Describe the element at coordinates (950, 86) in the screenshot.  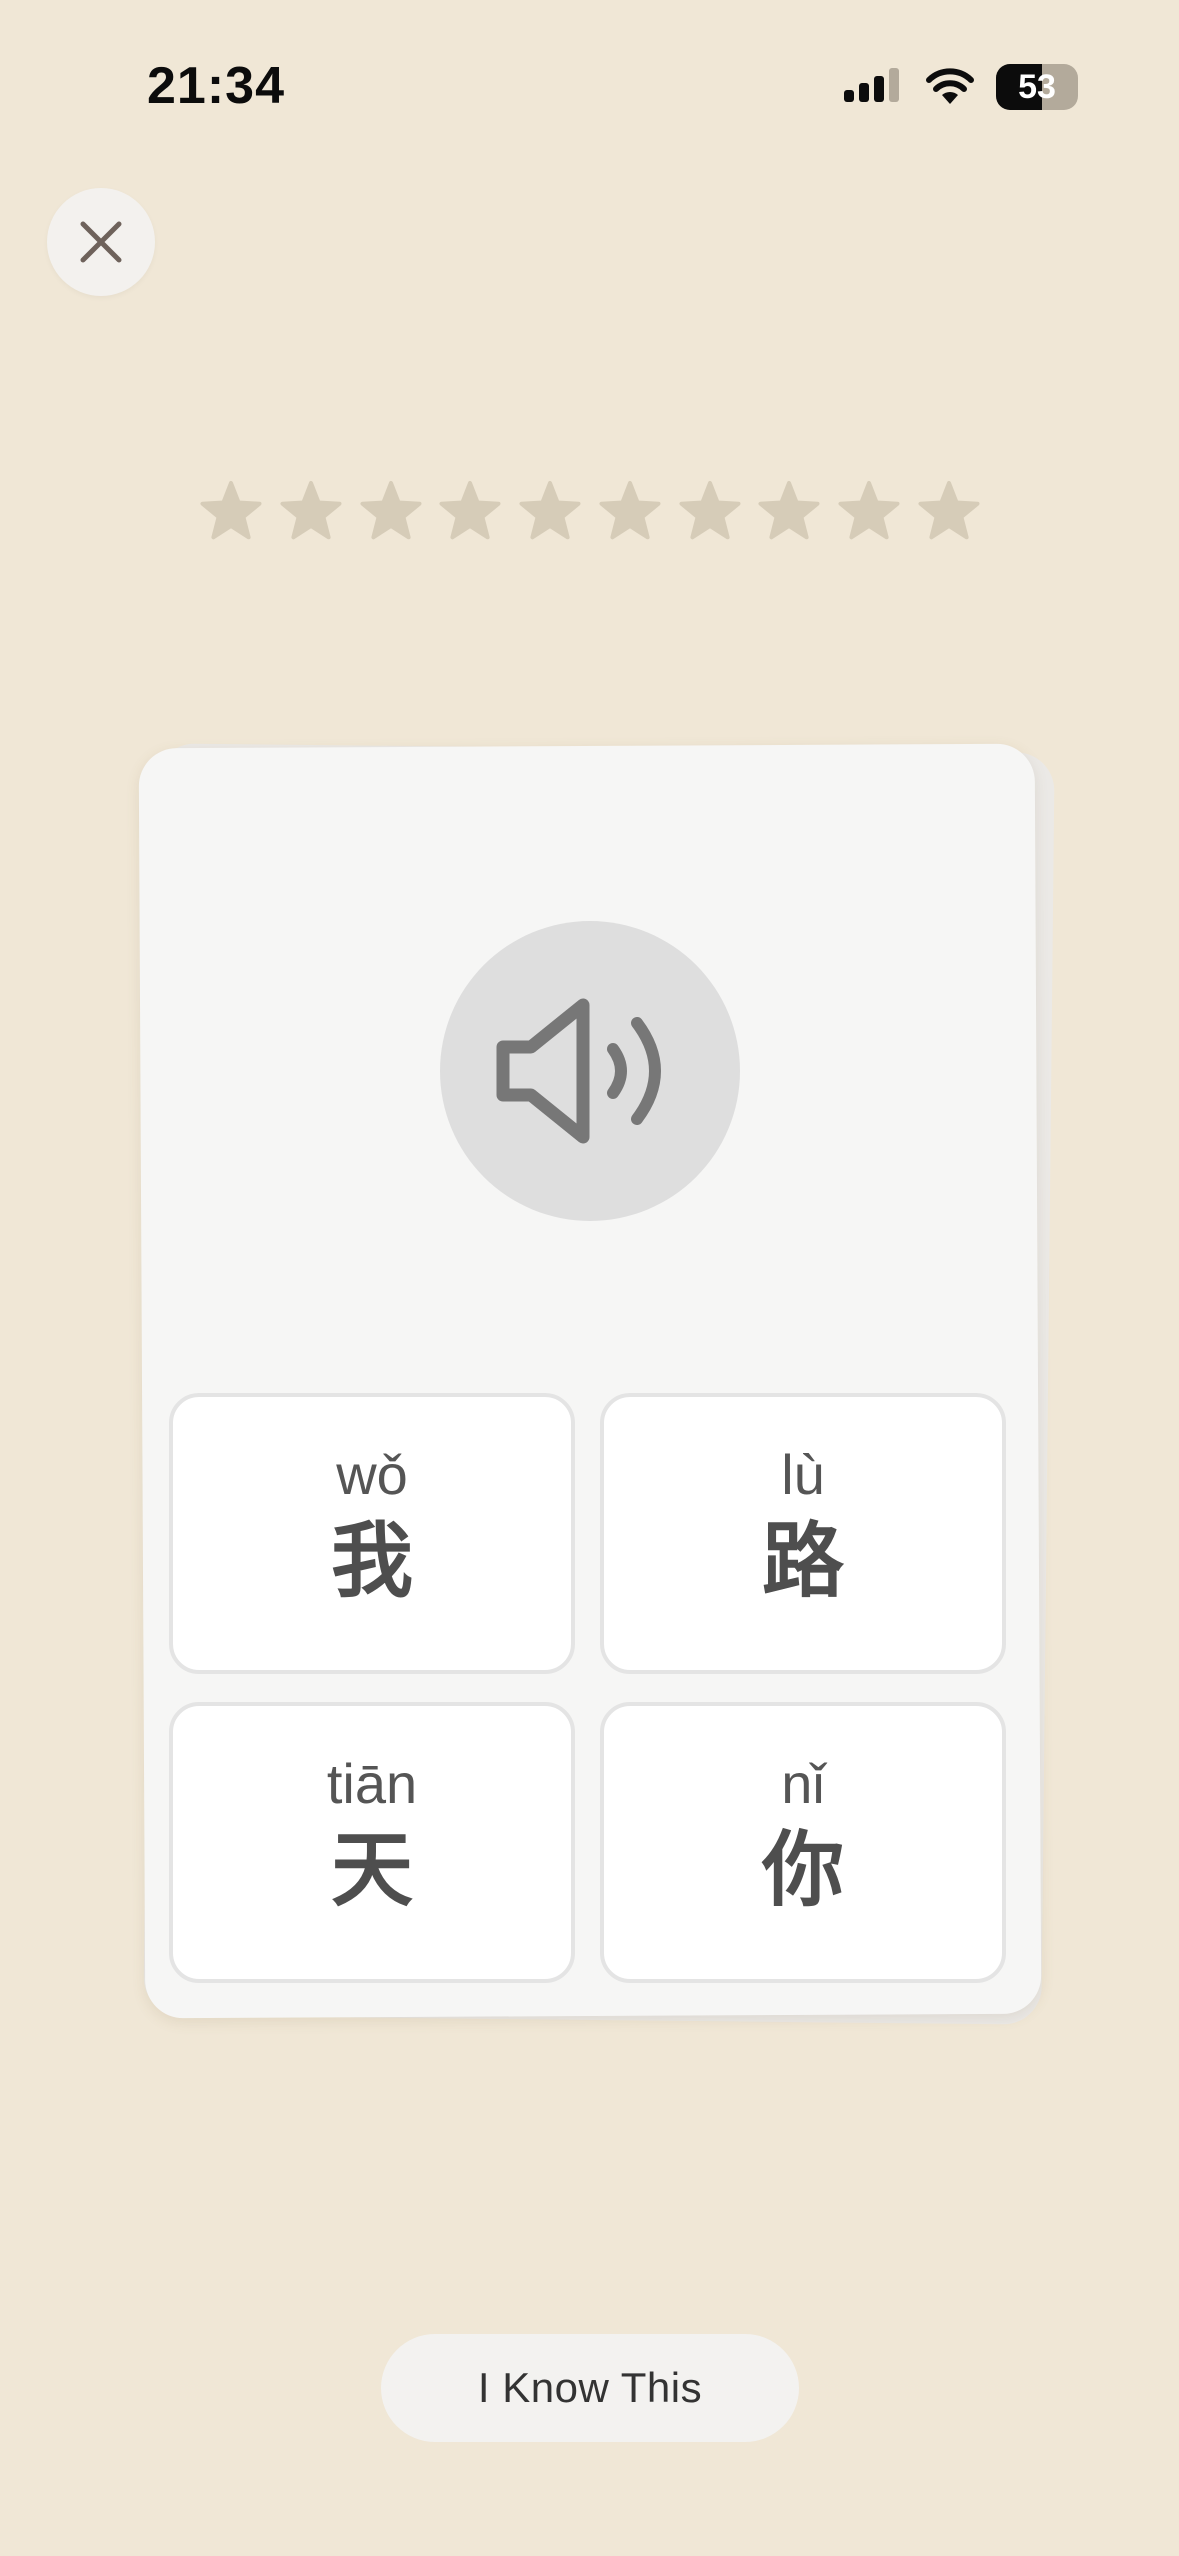
I see `wifi-icon` at that location.